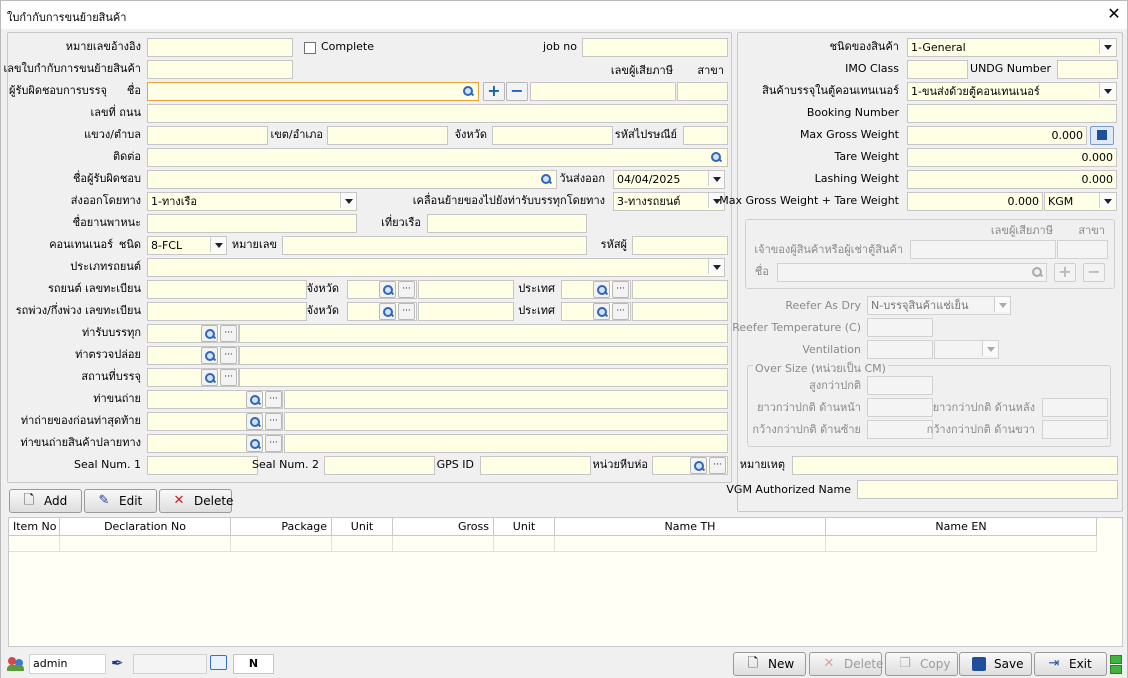 This screenshot has height=678, width=1128. I want to click on truck-plate-field, so click(227, 289).